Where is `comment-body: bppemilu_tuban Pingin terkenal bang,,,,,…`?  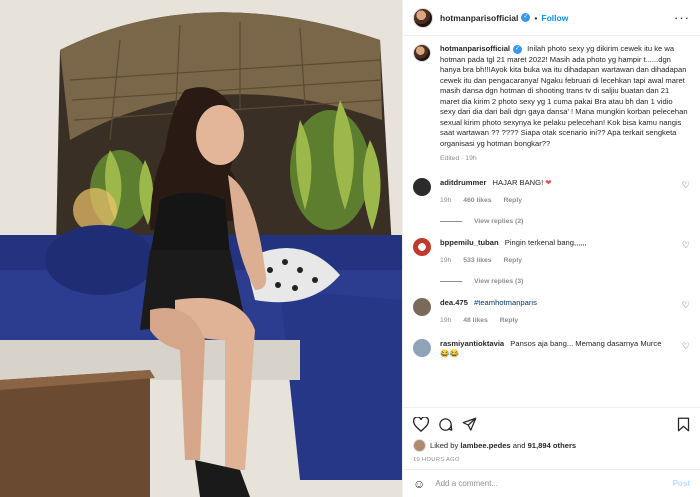
comment-body: bppemilu_tuban Pingin terkenal bang,,,,,… is located at coordinates (561, 252).